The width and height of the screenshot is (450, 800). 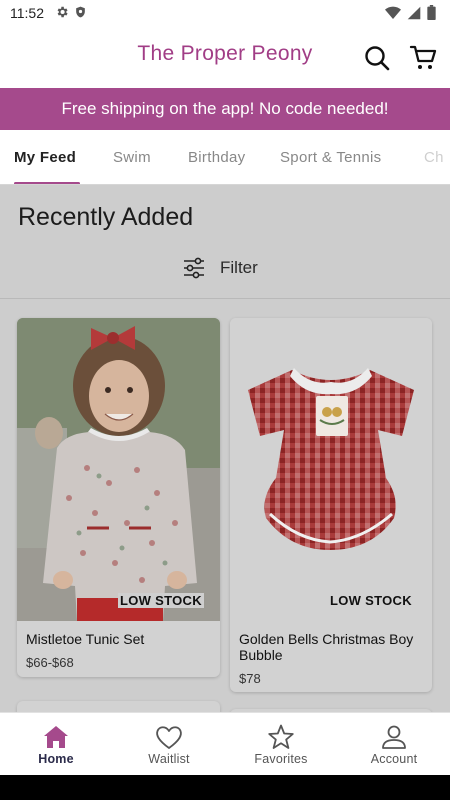 I want to click on status-bar: 11:52, so click(x=225, y=14).